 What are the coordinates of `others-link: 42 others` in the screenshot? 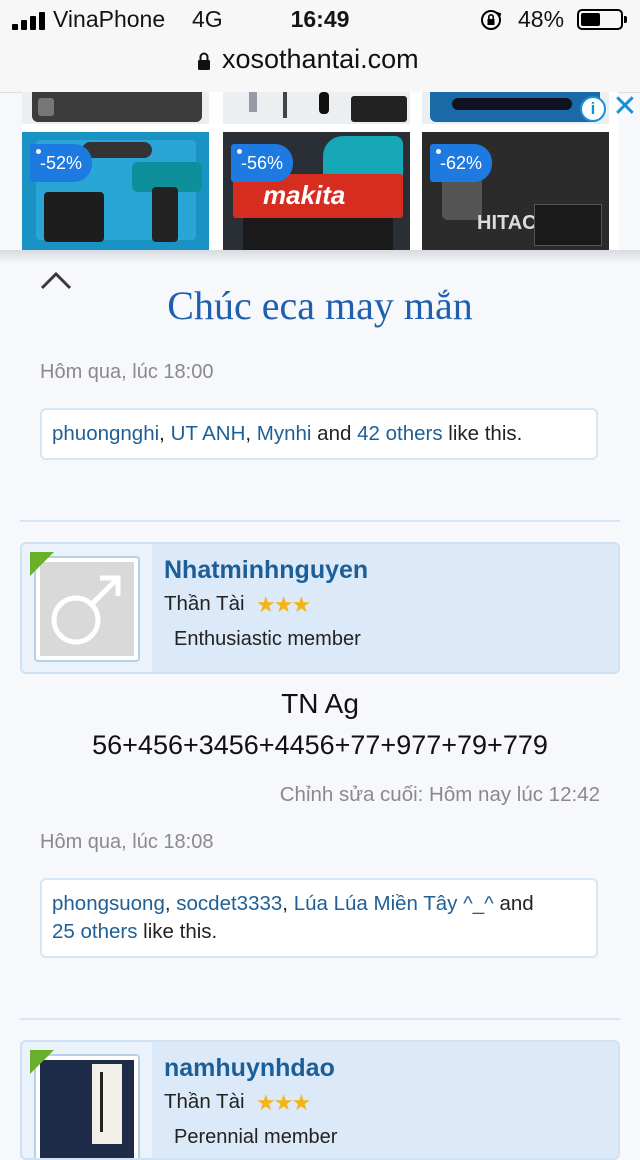 It's located at (399, 433).